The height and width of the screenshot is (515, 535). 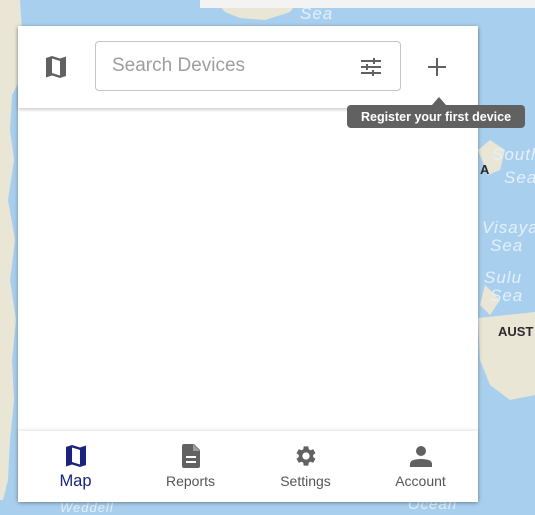 I want to click on document-icon, so click(x=190, y=456).